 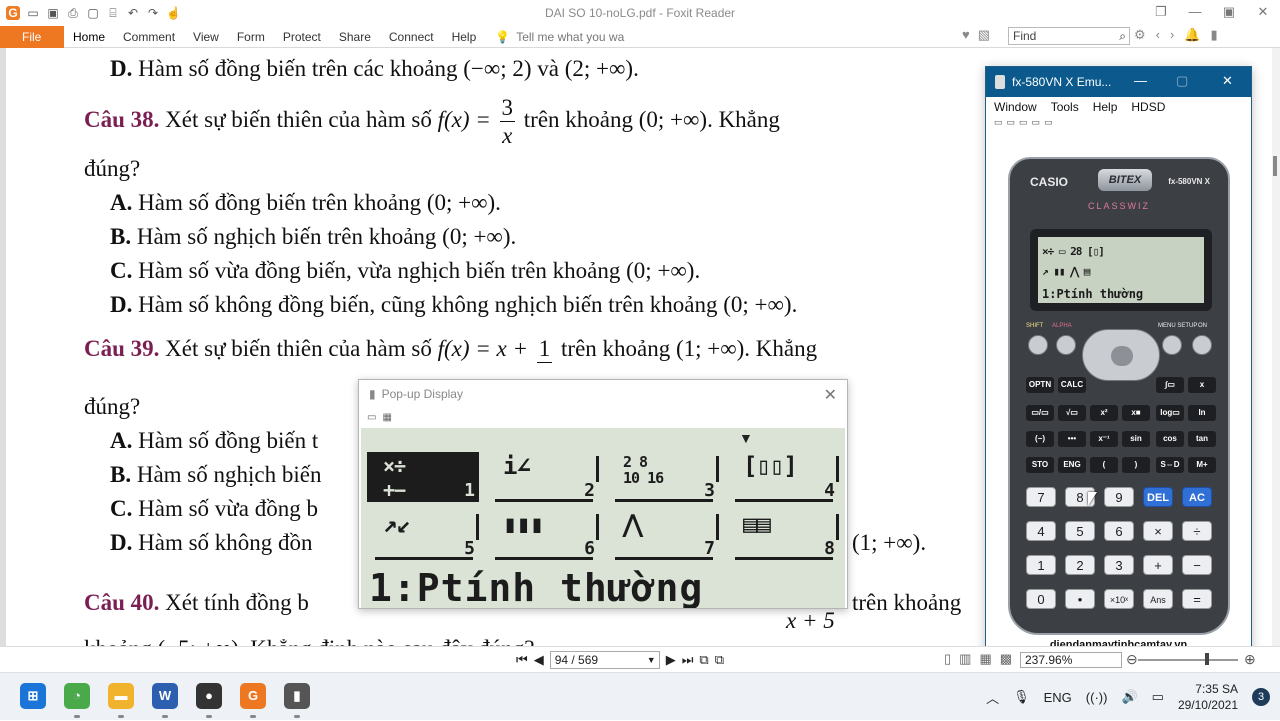 I want to click on zoom-in-icon: ⊕, so click(x=1250, y=659).